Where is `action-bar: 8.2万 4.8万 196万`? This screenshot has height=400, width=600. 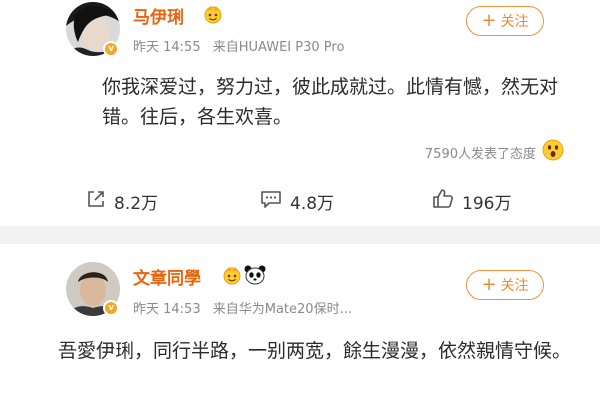 action-bar: 8.2万 4.8万 196万 is located at coordinates (300, 201).